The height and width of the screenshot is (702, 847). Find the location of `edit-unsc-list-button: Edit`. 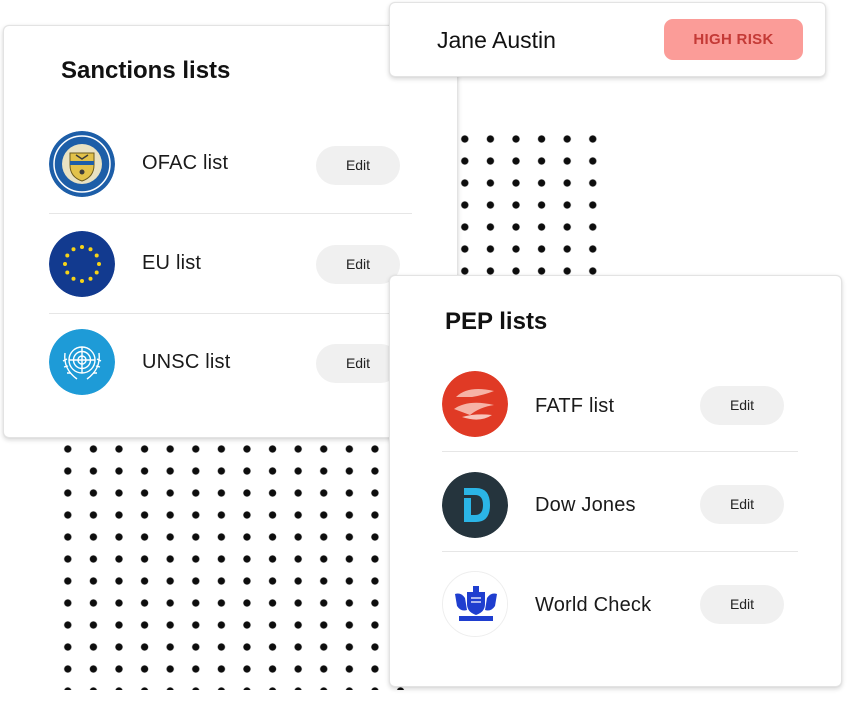

edit-unsc-list-button: Edit is located at coordinates (358, 363).